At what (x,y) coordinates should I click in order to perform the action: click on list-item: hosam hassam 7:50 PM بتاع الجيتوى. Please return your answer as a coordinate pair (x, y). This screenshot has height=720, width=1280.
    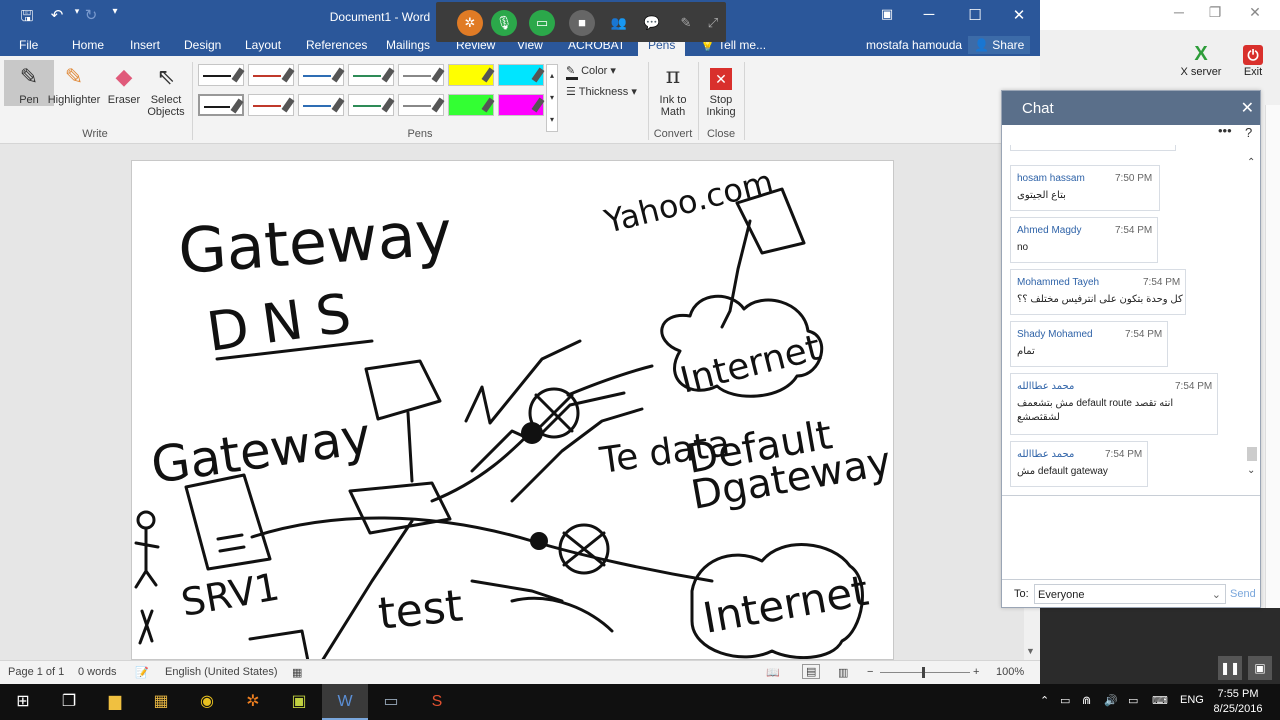
    Looking at the image, I should click on (1085, 188).